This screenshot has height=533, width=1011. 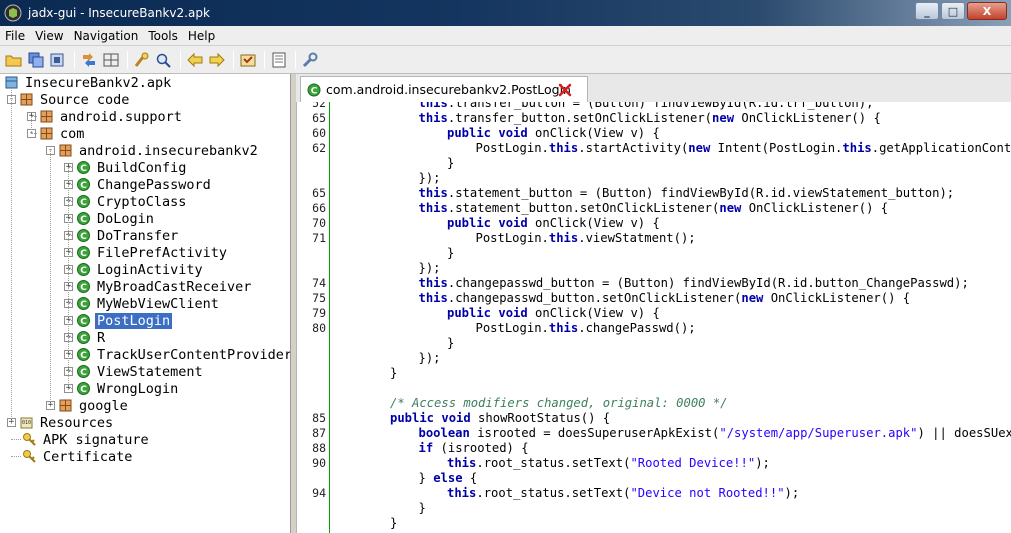 What do you see at coordinates (122, 388) in the screenshot?
I see `tree-node-wronglogin: + C WrongLogin` at bounding box center [122, 388].